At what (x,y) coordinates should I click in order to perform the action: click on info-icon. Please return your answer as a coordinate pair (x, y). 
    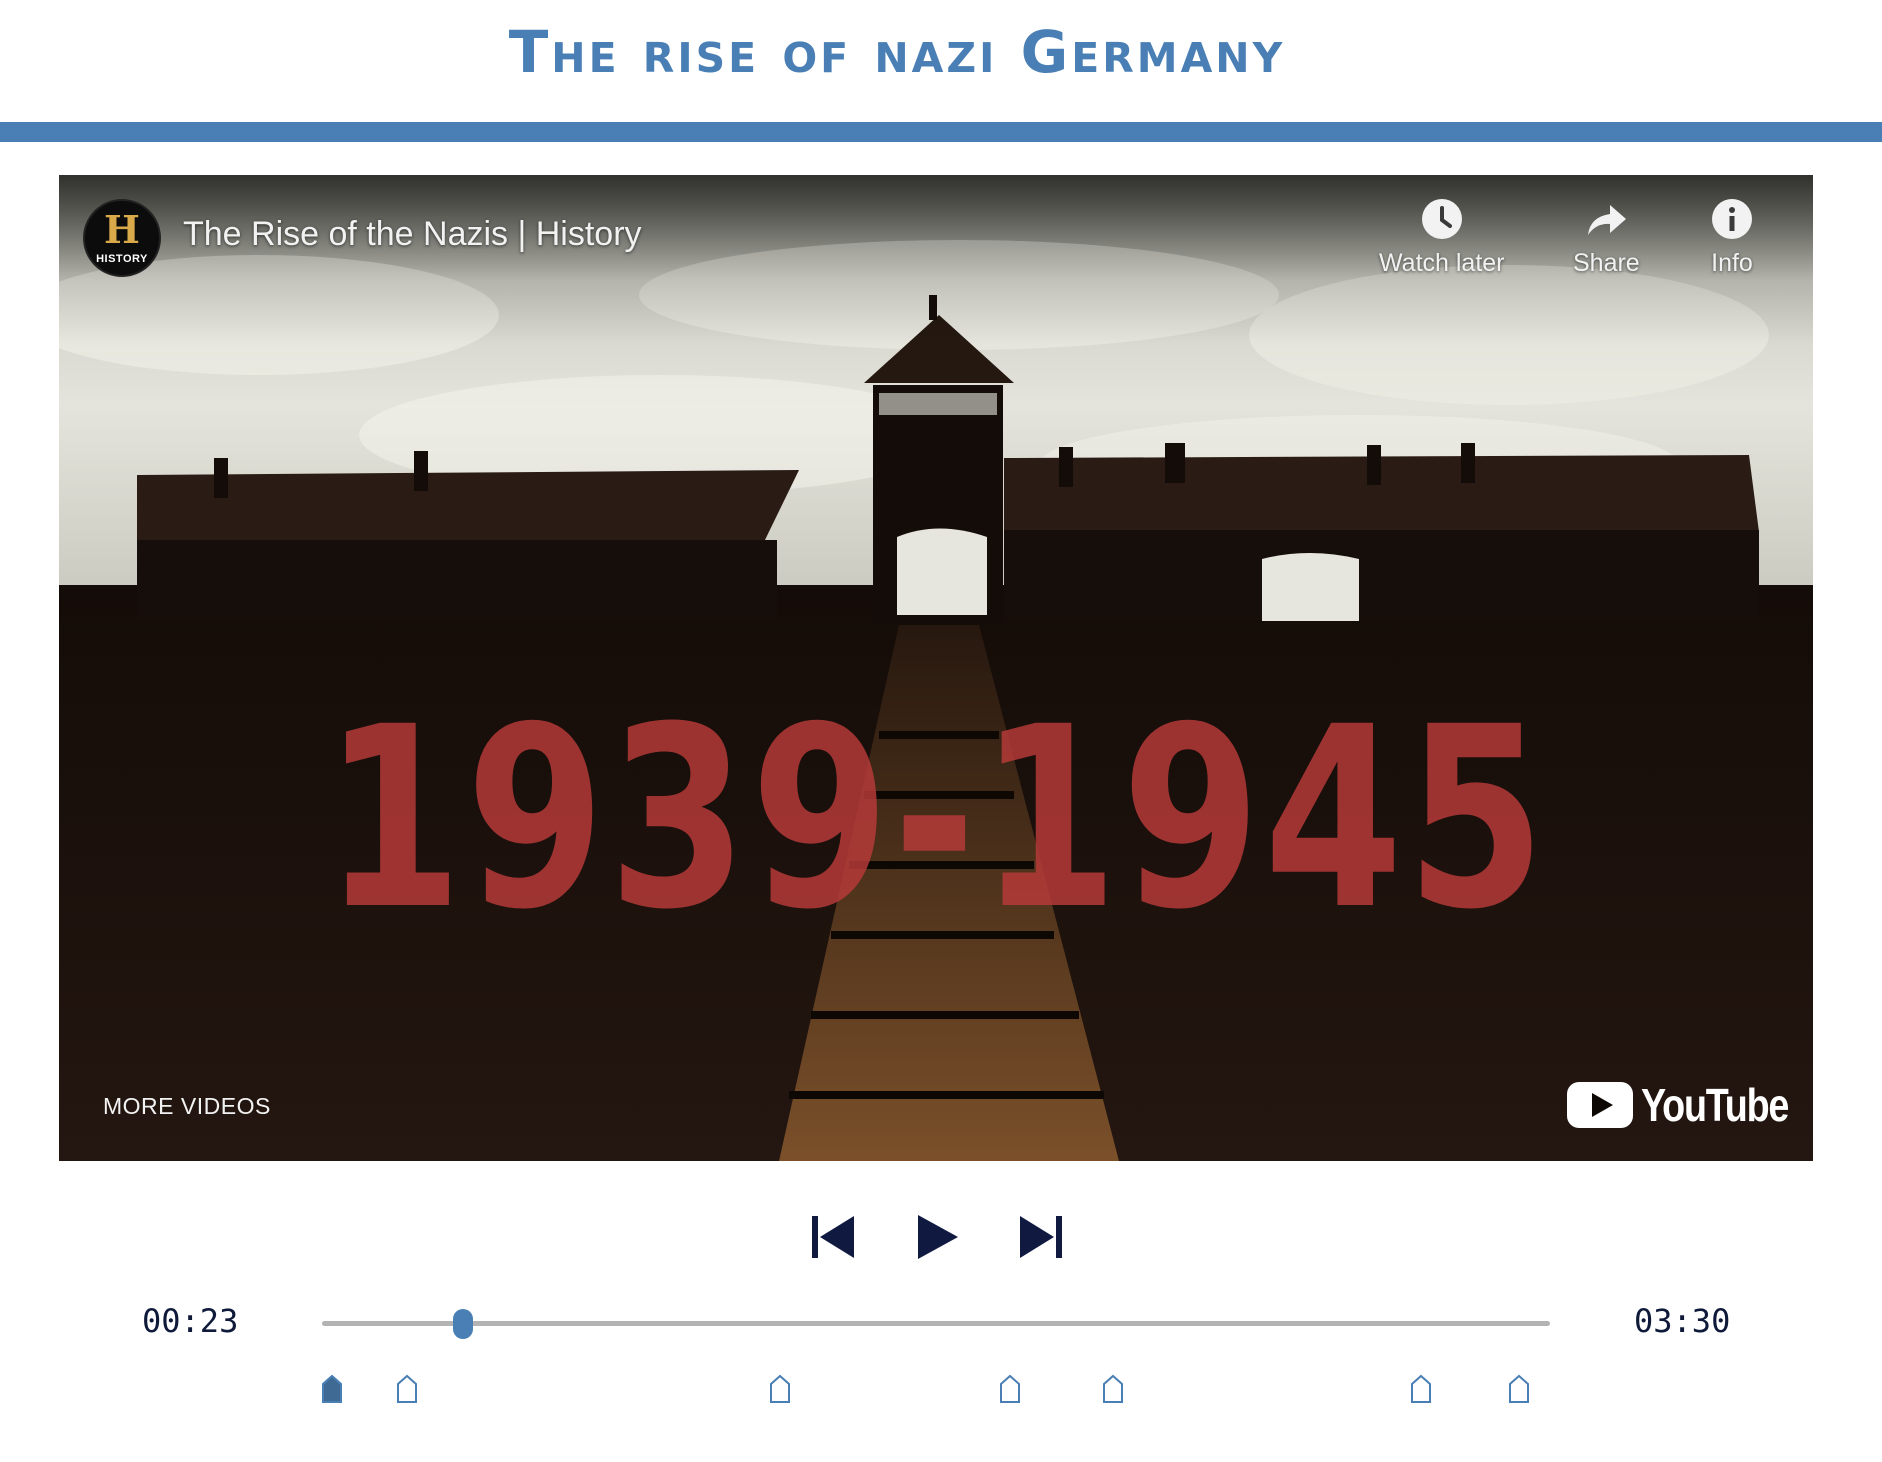
    Looking at the image, I should click on (1732, 219).